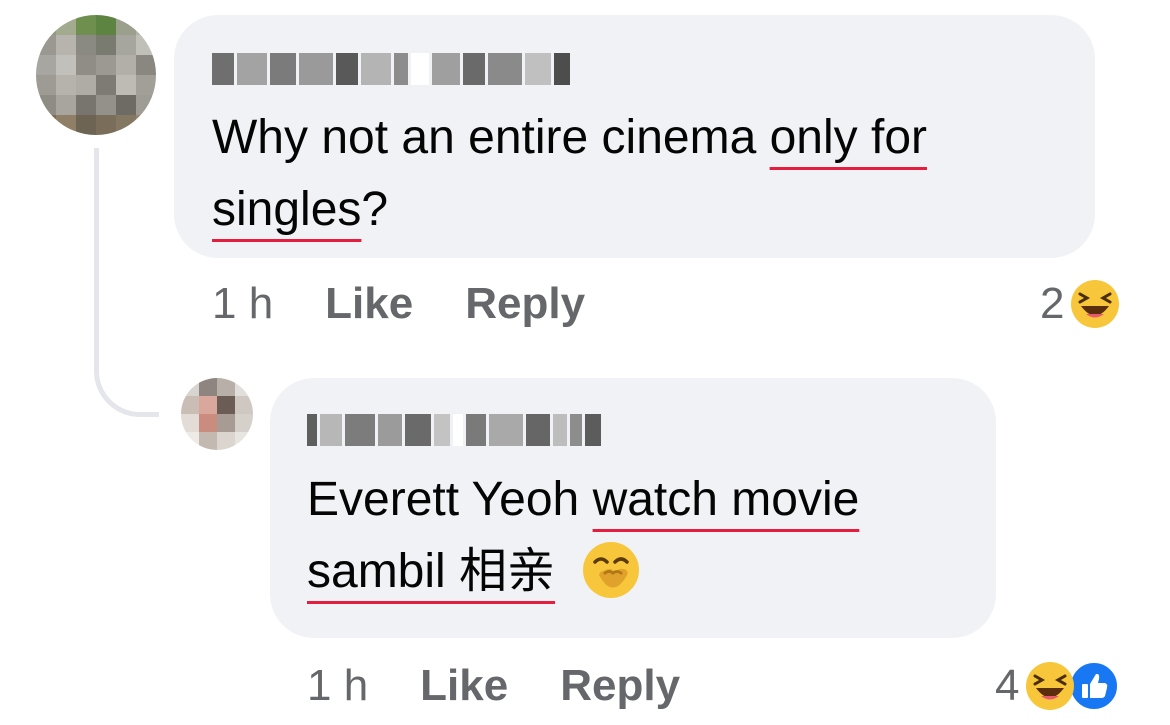  What do you see at coordinates (611, 570) in the screenshot?
I see `hand-over-mouth-emoji` at bounding box center [611, 570].